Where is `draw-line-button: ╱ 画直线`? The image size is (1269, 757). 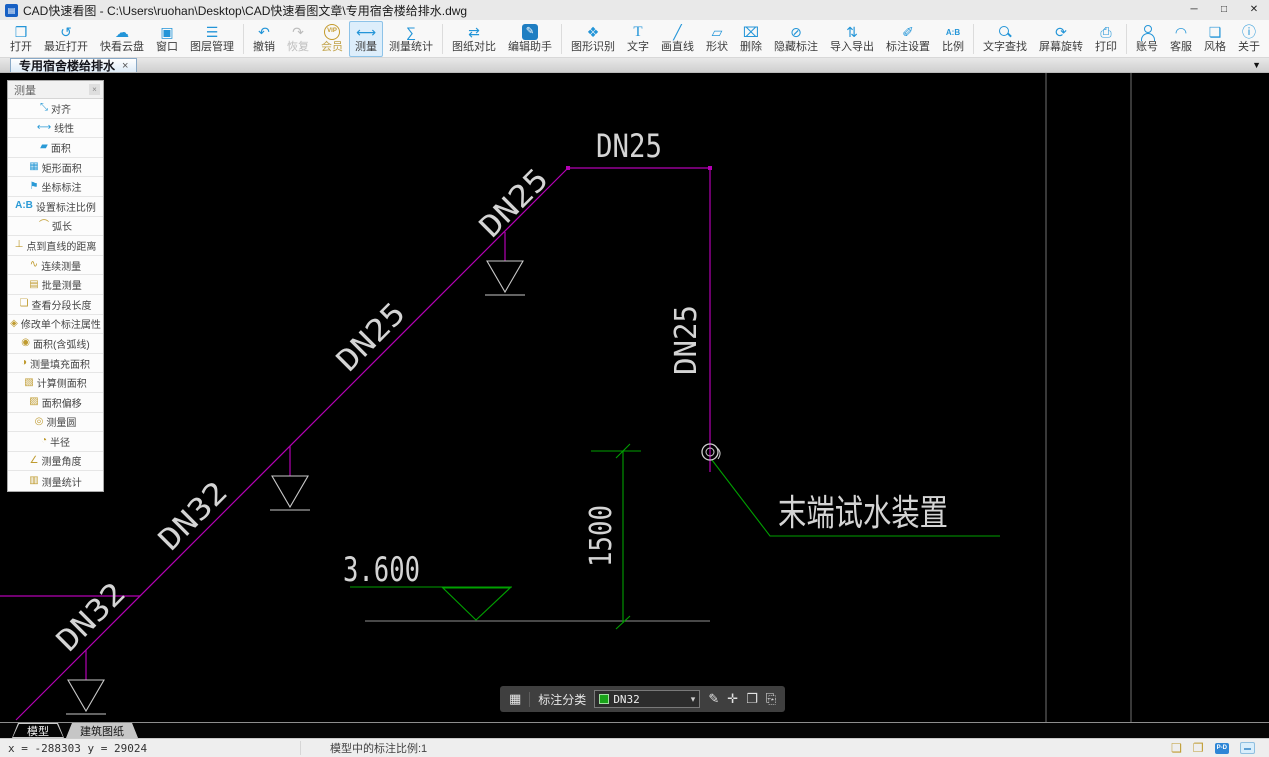
draw-line-button: ╱ 画直线 is located at coordinates (677, 39).